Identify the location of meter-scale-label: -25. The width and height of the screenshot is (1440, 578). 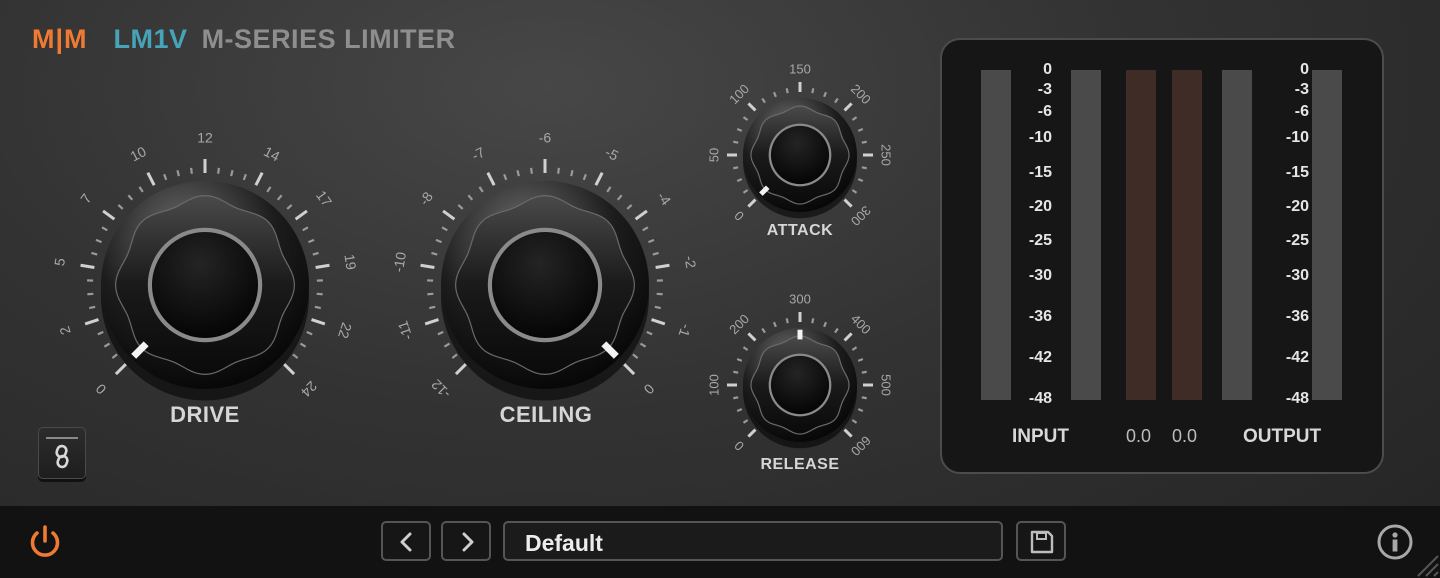
(1040, 240).